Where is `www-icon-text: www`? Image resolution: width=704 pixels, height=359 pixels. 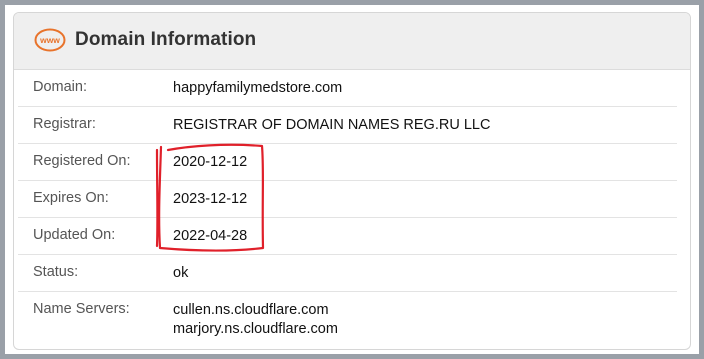
www-icon-text: www is located at coordinates (49, 40).